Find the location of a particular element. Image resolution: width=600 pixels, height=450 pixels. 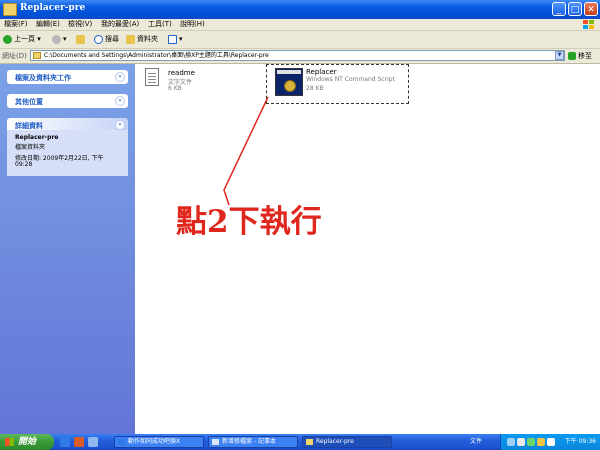

taskbar-task-1: 動作如同成功吧換X is located at coordinates (159, 442).